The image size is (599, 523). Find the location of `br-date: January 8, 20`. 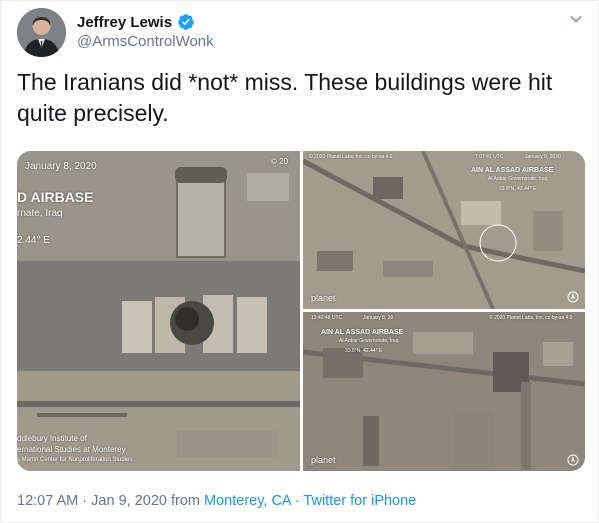

br-date: January 8, 20 is located at coordinates (378, 318).